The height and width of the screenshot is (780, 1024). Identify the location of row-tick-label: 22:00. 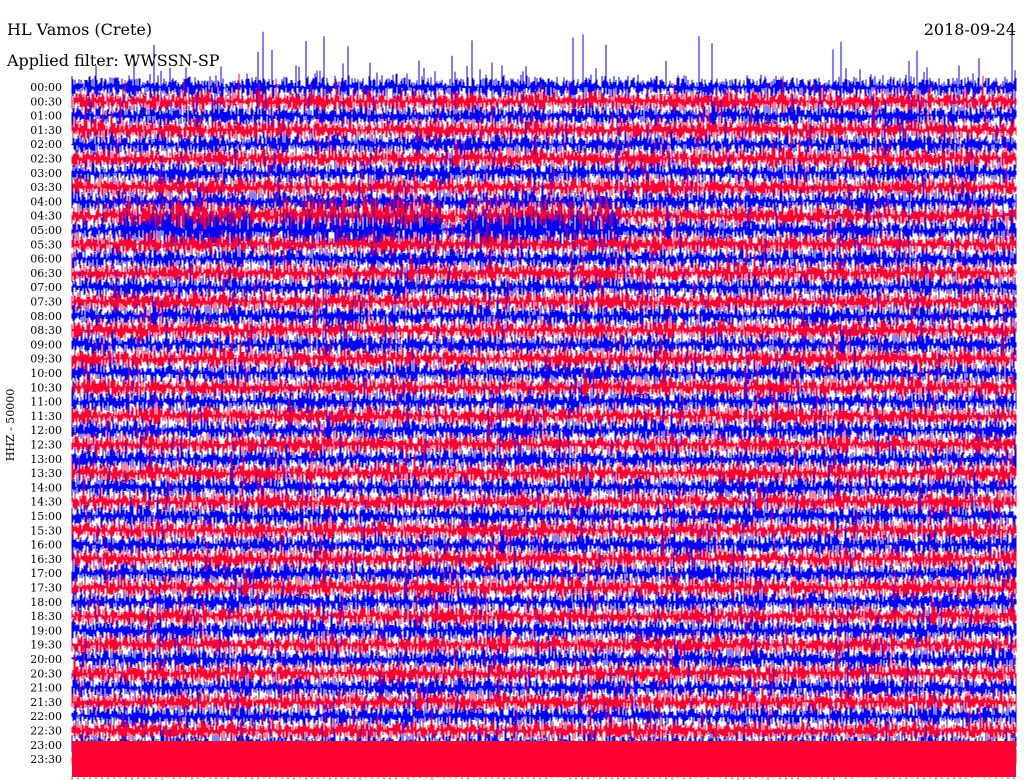
(46, 716).